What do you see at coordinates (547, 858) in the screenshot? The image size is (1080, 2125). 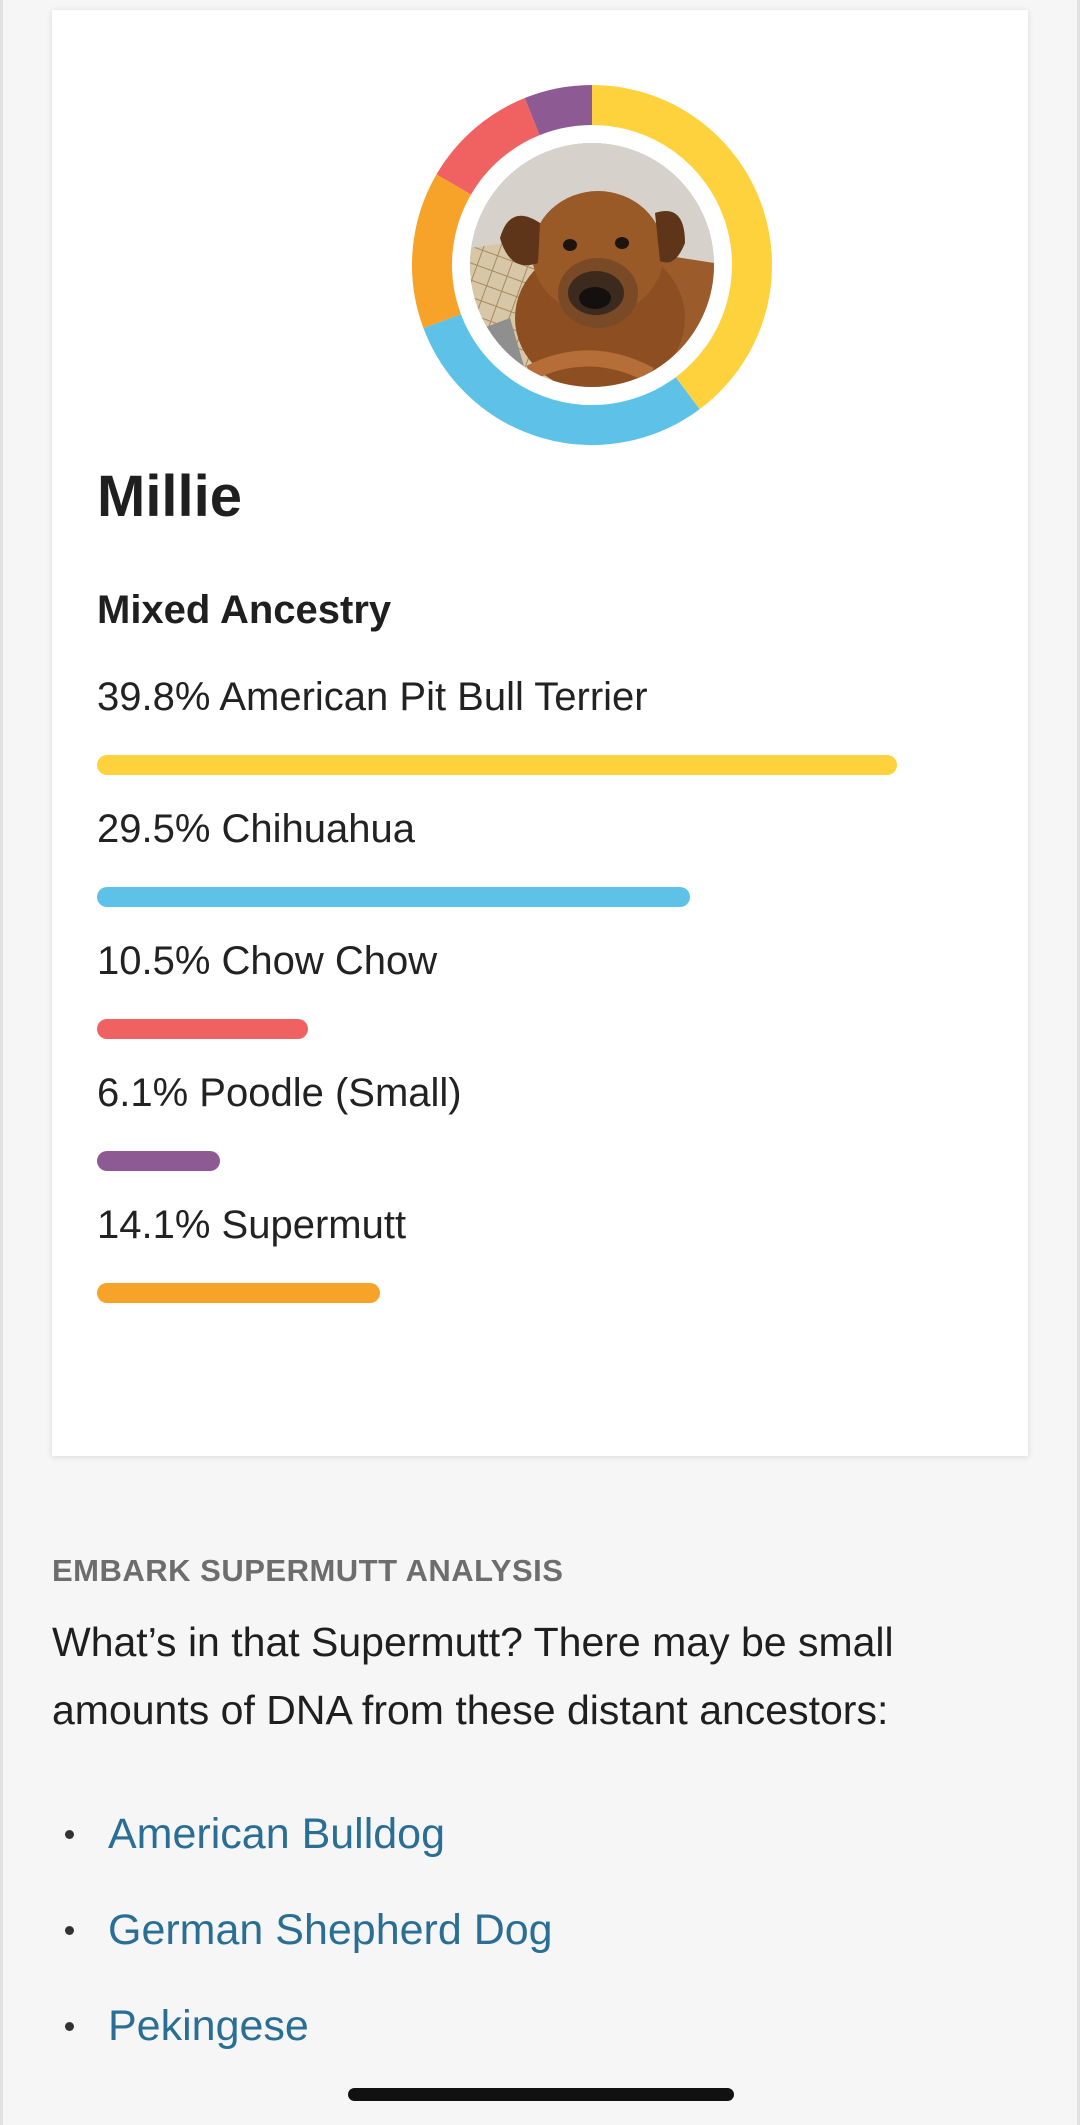 I see `breed-row-chihuahua: 29.5% Chihuahua` at bounding box center [547, 858].